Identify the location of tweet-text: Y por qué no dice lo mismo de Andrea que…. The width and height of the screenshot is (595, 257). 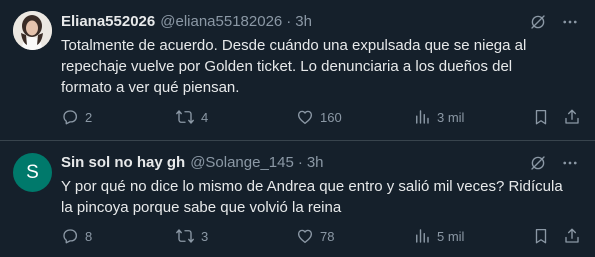
(316, 197).